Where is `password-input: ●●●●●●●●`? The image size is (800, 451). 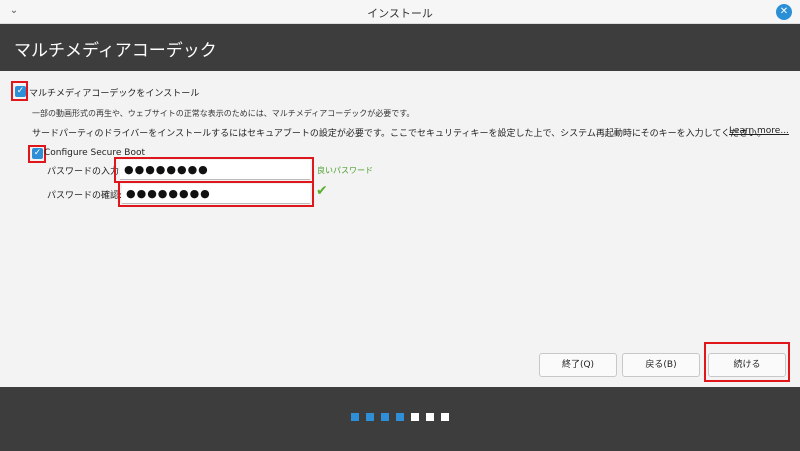
password-input: ●●●●●●●● is located at coordinates (215, 170).